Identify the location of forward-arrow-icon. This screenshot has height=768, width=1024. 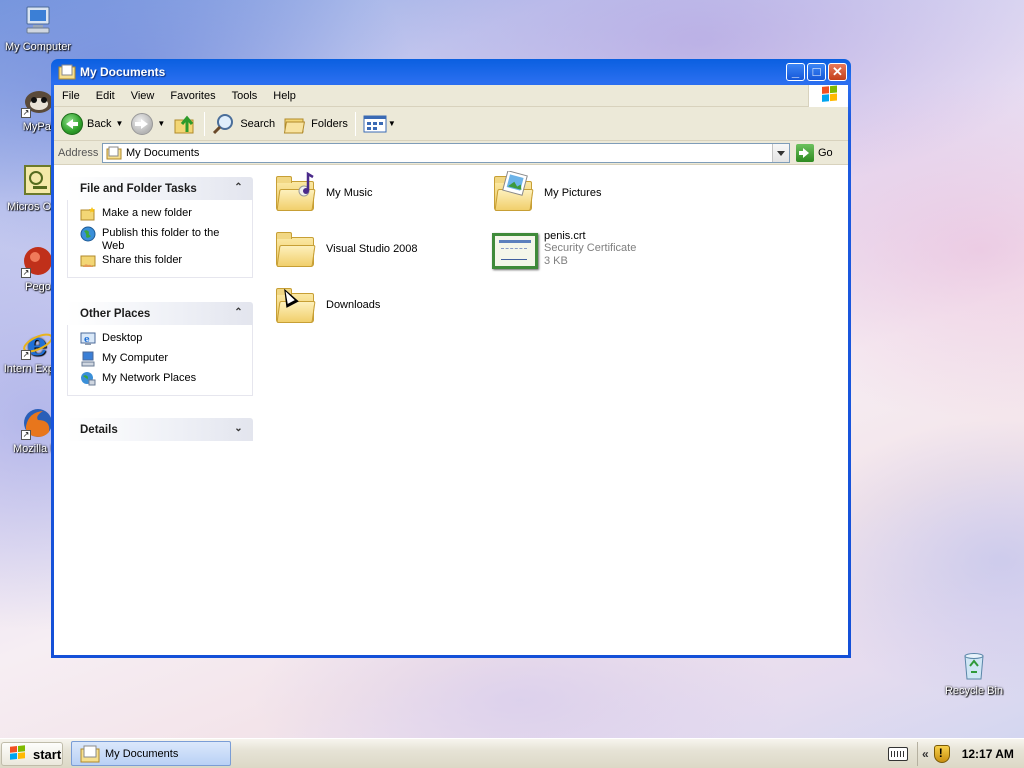
(142, 123).